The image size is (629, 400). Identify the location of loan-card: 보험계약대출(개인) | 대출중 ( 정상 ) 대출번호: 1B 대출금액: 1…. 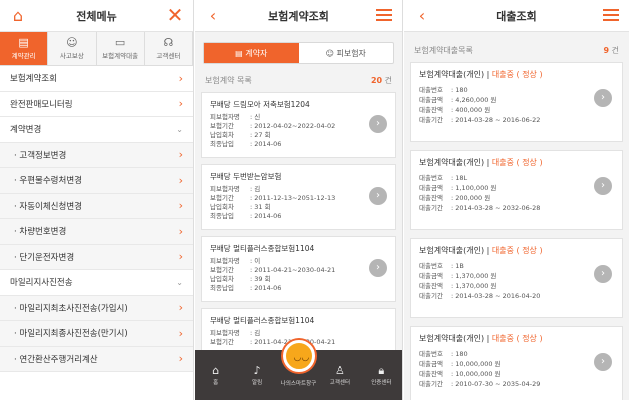
(516, 278).